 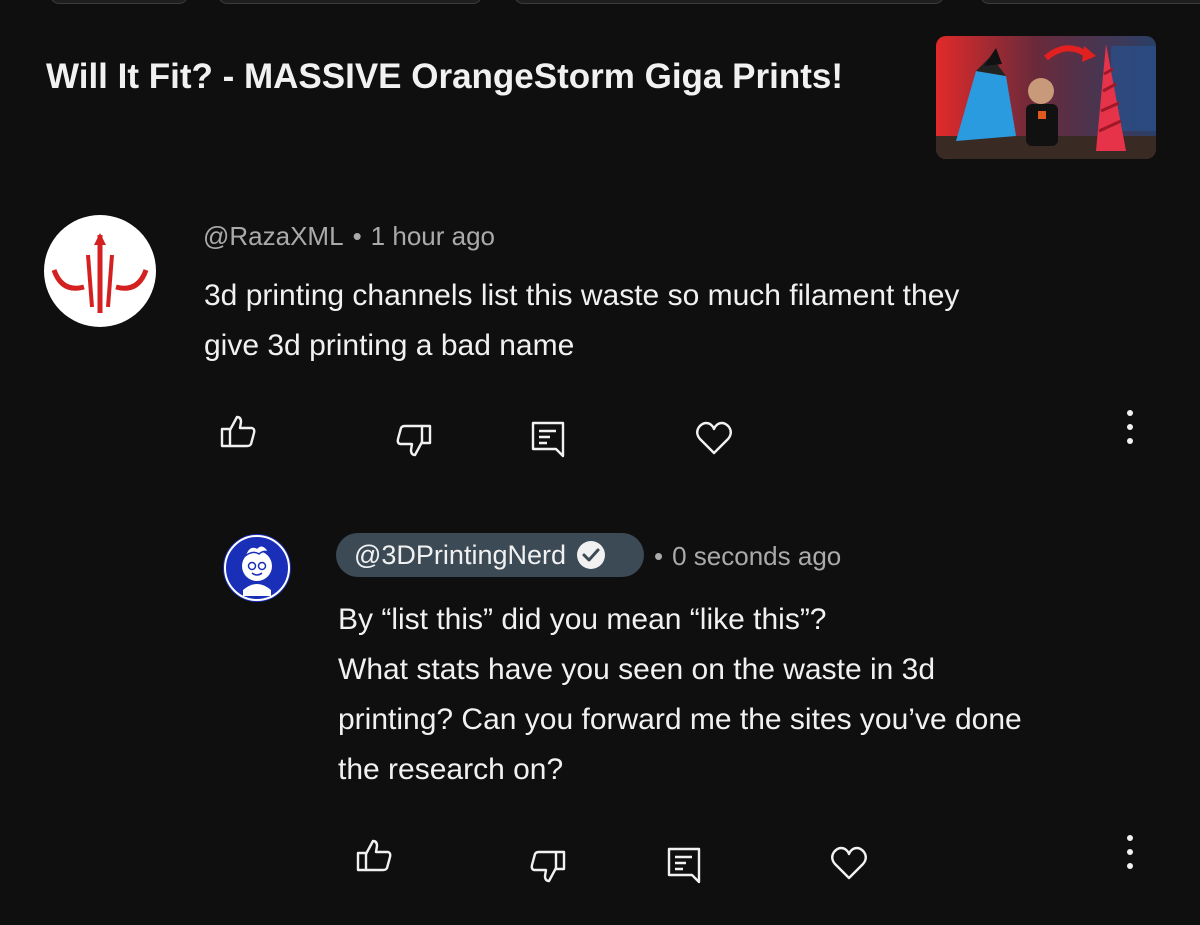 What do you see at coordinates (591, 555) in the screenshot?
I see `verified-check-icon` at bounding box center [591, 555].